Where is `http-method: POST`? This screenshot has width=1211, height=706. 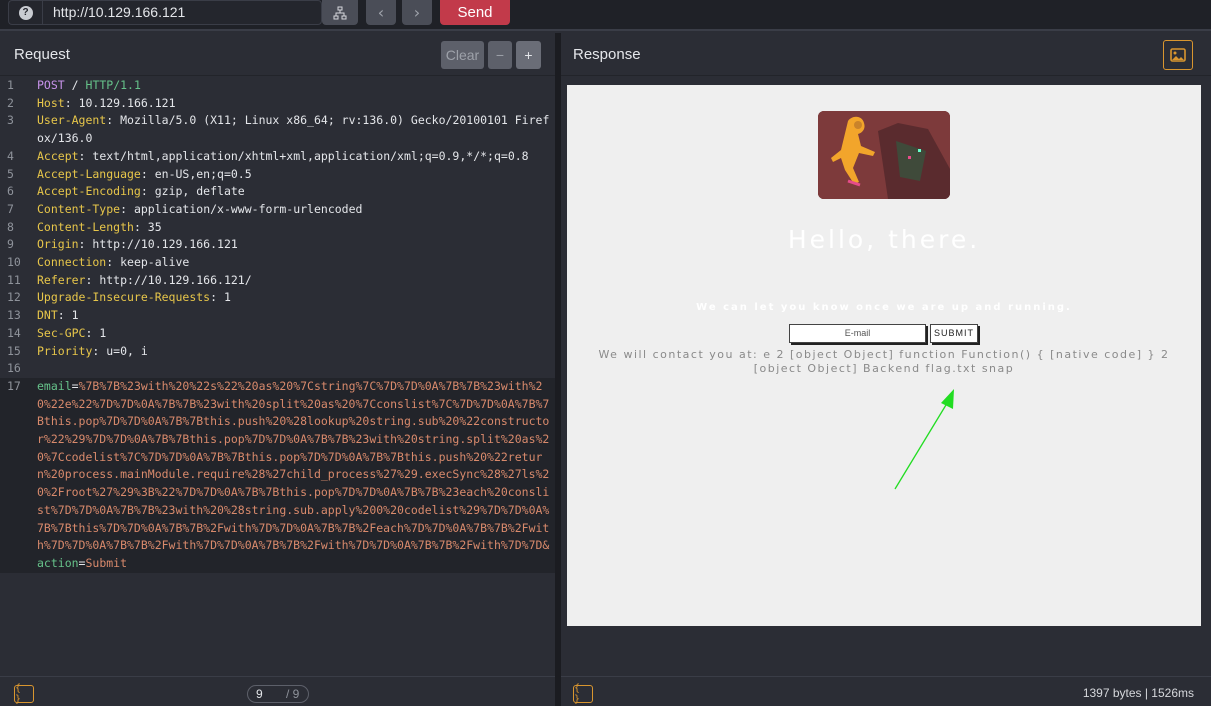
http-method: POST is located at coordinates (51, 85).